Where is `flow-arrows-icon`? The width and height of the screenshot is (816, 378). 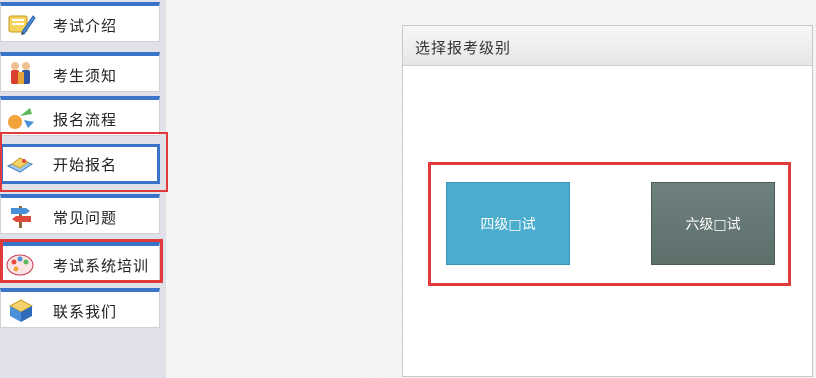
flow-arrows-icon is located at coordinates (21, 118).